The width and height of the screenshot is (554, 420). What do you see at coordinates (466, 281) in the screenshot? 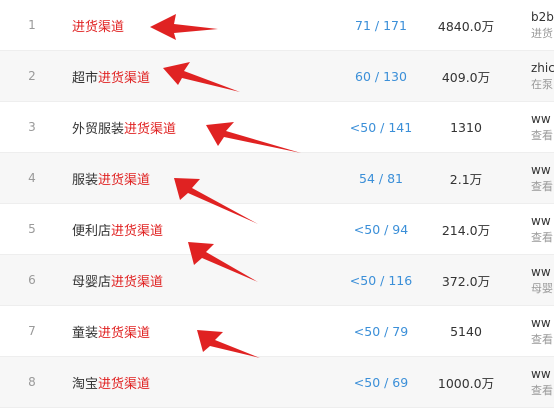
I see `search-volume: 372.0万` at bounding box center [466, 281].